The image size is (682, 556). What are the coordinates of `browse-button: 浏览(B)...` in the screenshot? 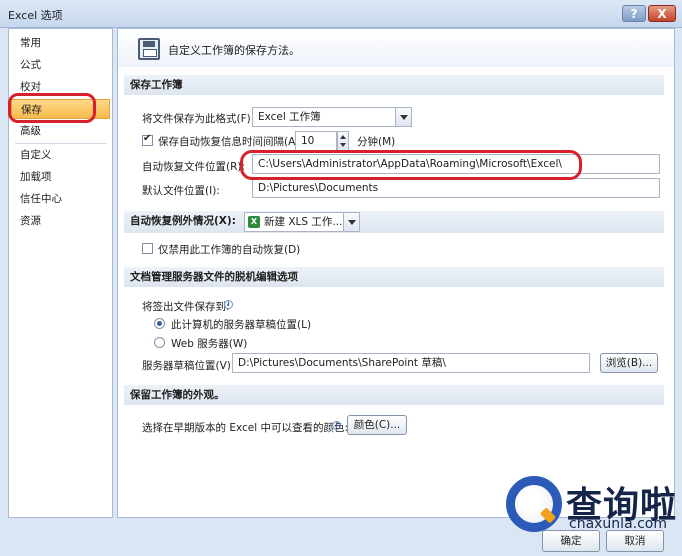 It's located at (629, 363).